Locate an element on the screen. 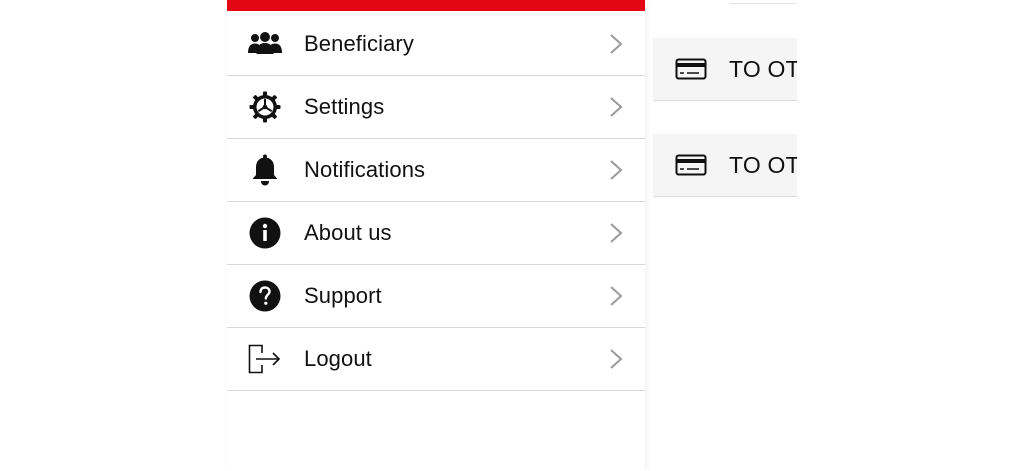 The image size is (1024, 471). menu-item-logout: Logout is located at coordinates (436, 359).